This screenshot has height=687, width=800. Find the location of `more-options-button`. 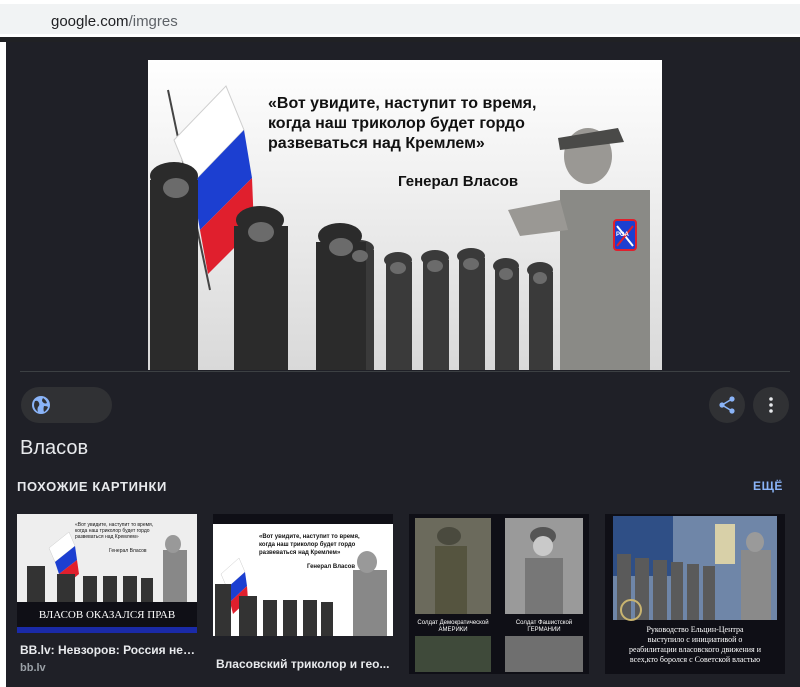

more-options-button is located at coordinates (771, 405).